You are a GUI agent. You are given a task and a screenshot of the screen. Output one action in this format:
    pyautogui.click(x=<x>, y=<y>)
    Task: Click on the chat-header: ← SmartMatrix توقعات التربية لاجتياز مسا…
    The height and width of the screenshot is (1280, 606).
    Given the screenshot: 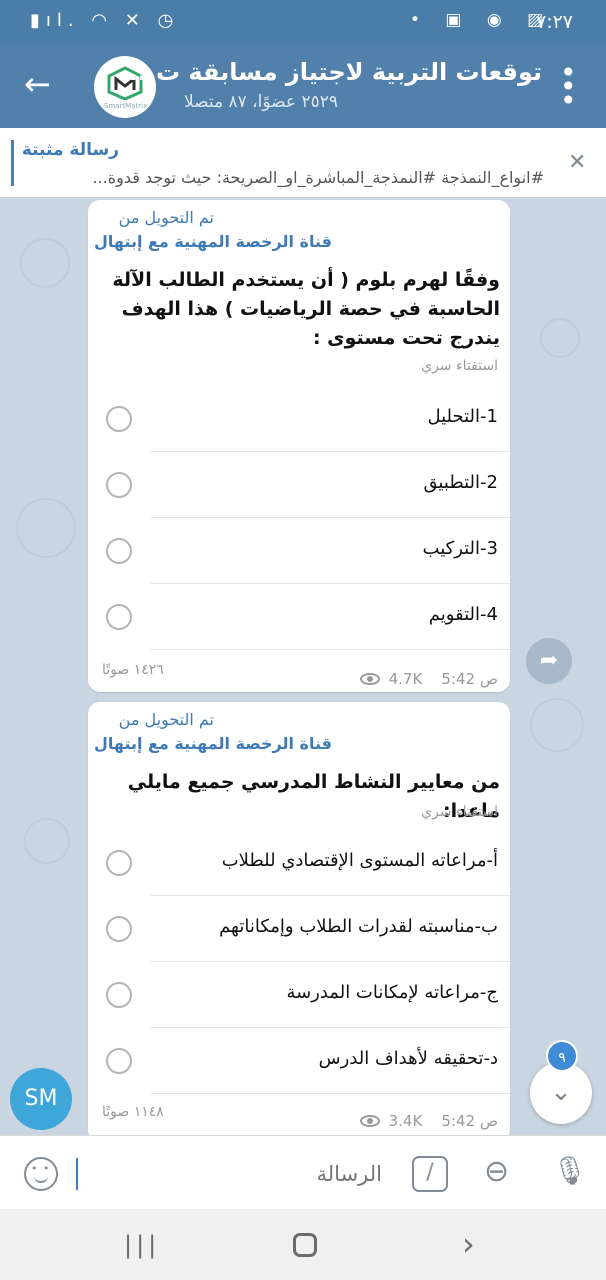 What is the action you would take?
    pyautogui.click(x=303, y=86)
    